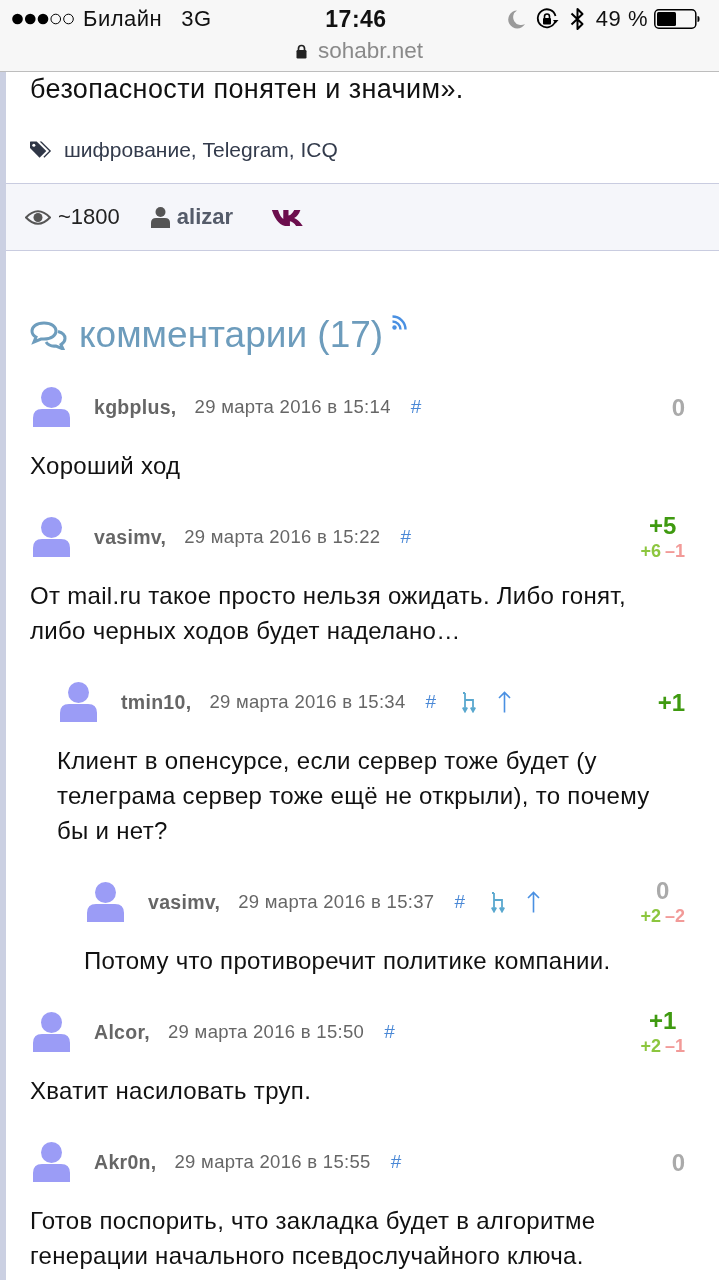  What do you see at coordinates (621, 19) in the screenshot?
I see `battery-percentage: 49 %` at bounding box center [621, 19].